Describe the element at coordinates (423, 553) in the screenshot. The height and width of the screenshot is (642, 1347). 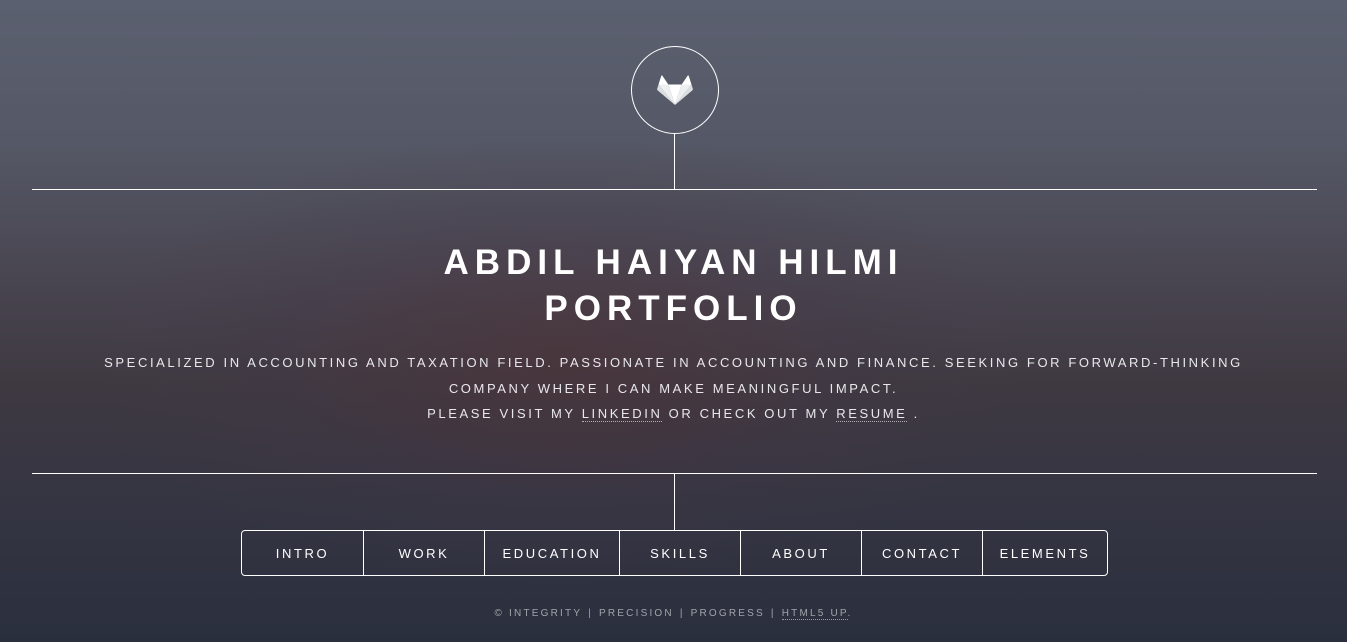
I see `nav-item-work: WORK` at that location.